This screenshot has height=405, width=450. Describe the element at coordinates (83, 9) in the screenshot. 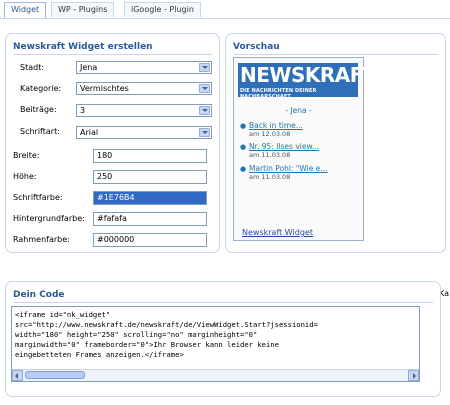

I see `tab-wp-plugins: WP - Plugins` at that location.